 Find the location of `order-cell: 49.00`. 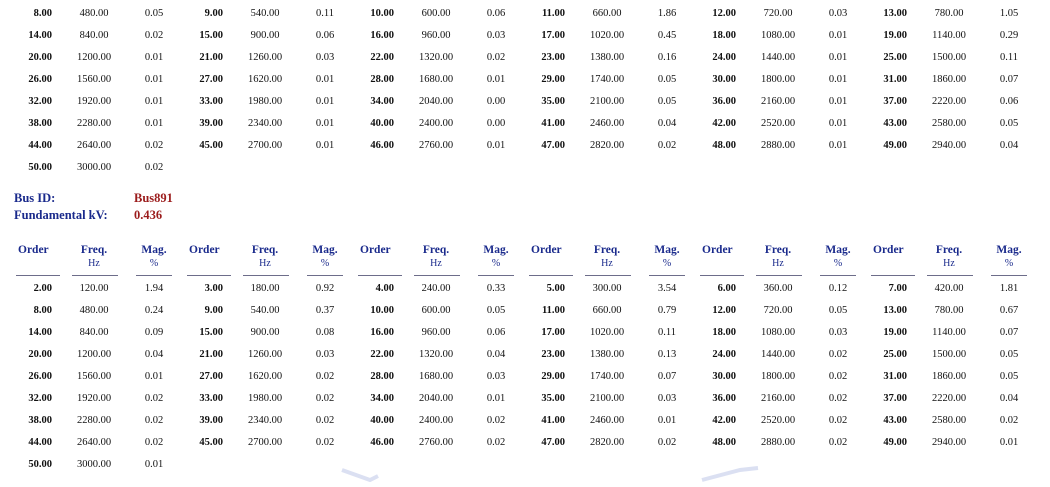

order-cell: 49.00 is located at coordinates (895, 442).